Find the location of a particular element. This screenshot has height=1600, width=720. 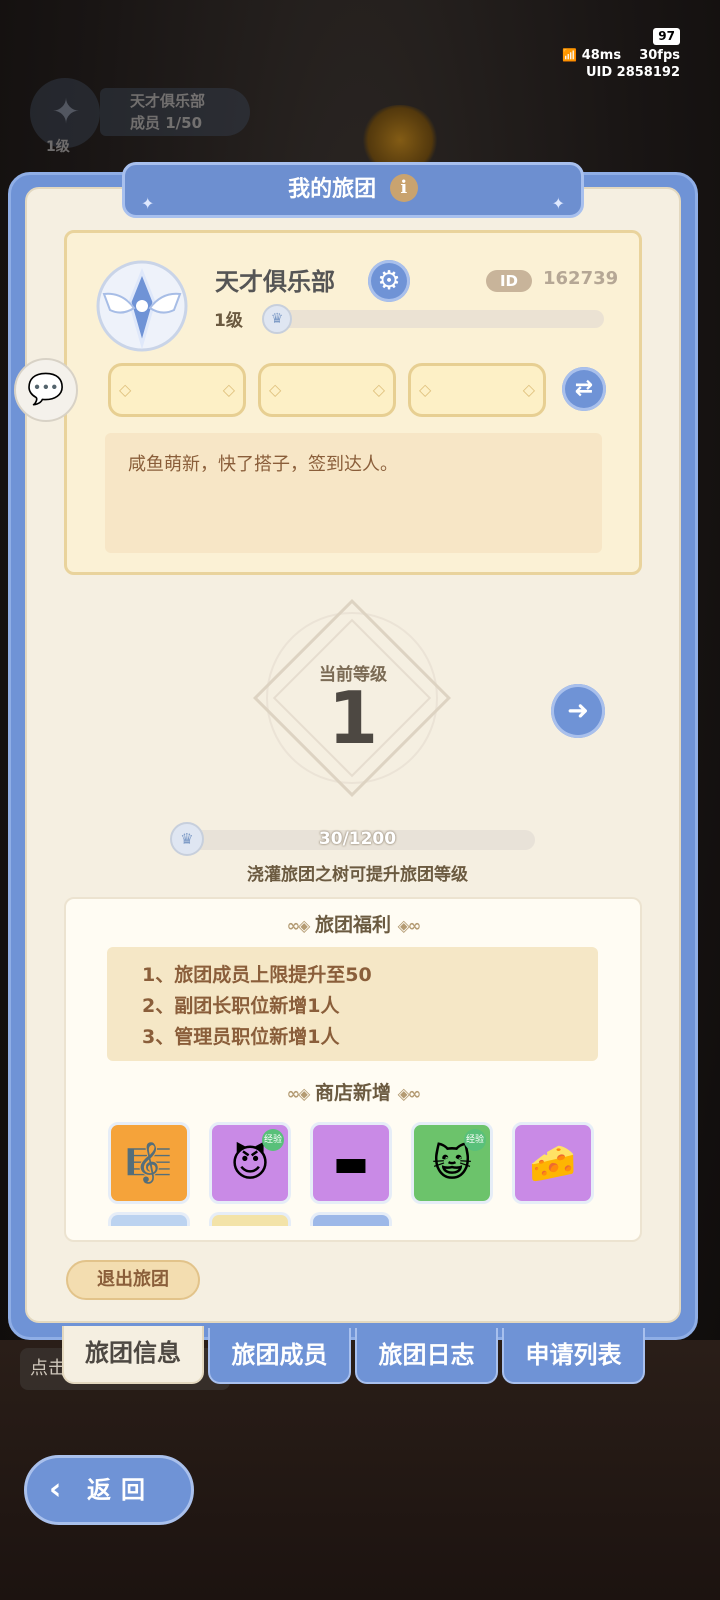

quit-club-button: 退出旅团 is located at coordinates (133, 1280).